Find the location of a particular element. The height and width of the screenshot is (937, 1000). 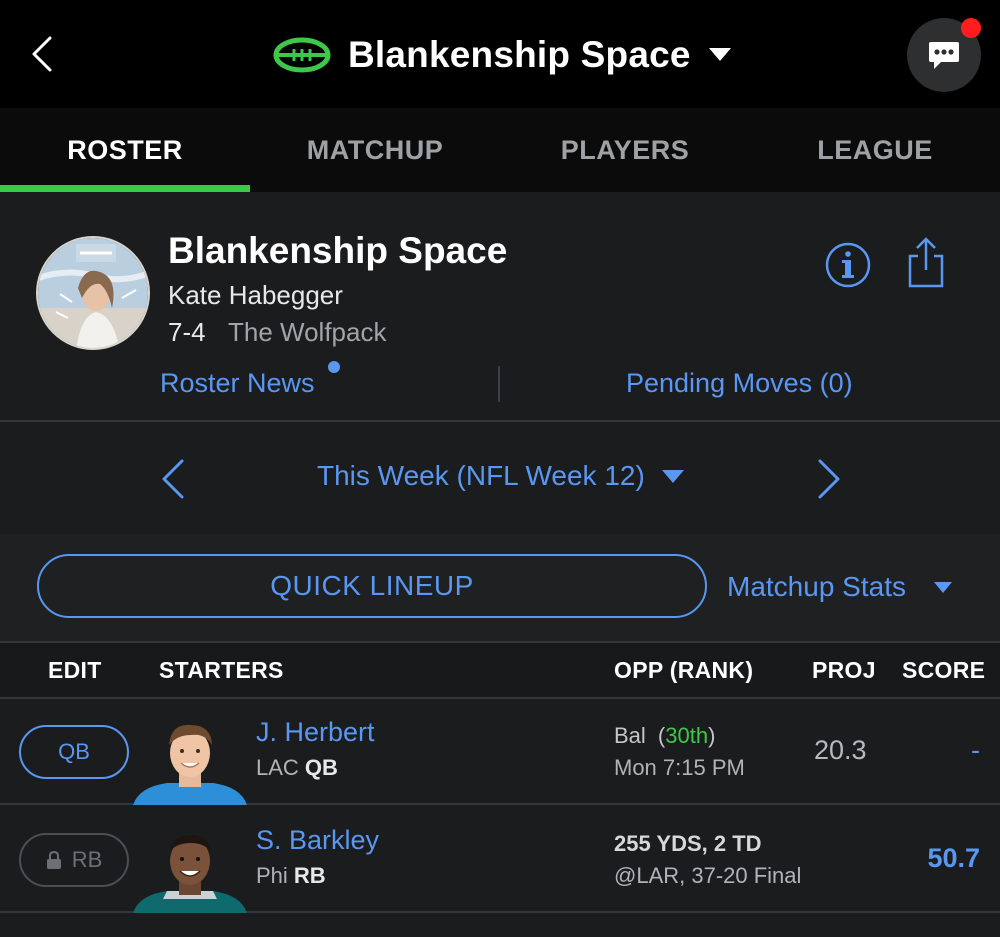

column-edit: EDIT is located at coordinates (75, 670).